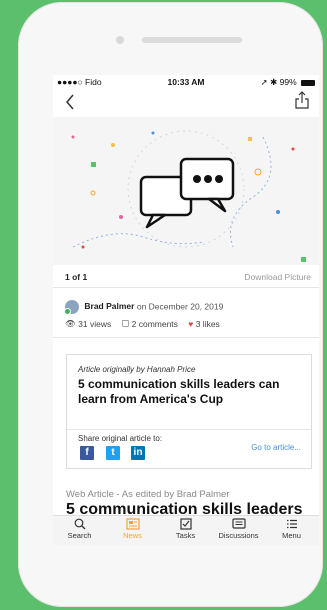  Describe the element at coordinates (76, 277) in the screenshot. I see `picture-counter: 1 of 1` at that location.